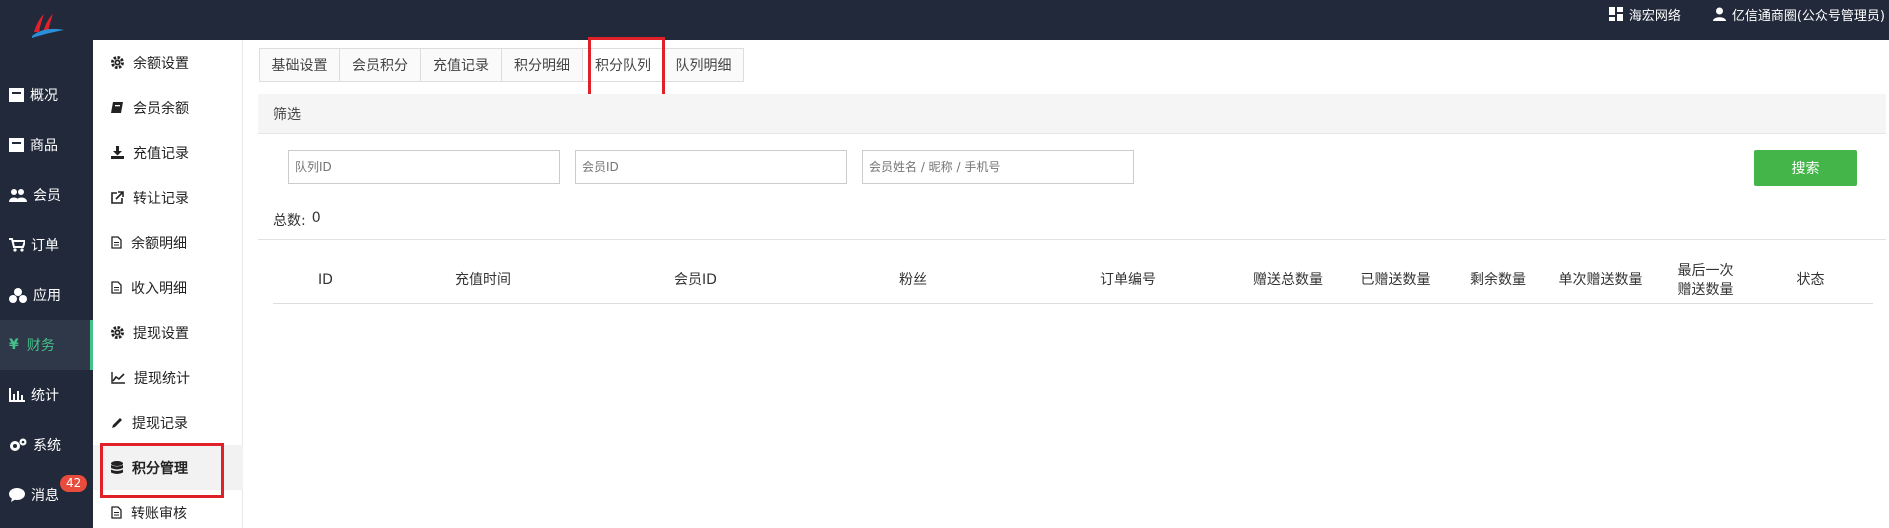 This screenshot has height=528, width=1889. I want to click on apps-icon, so click(18, 295).